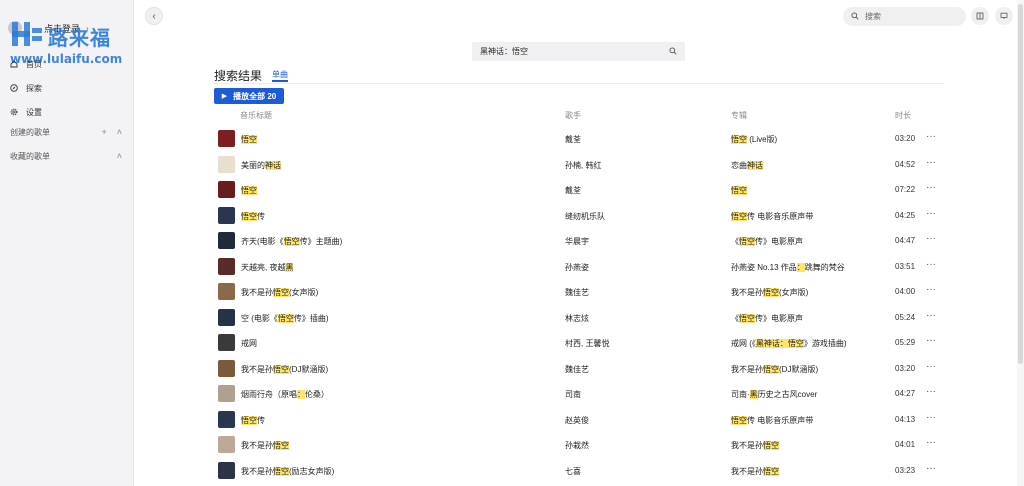  I want to click on song-row: 天越亮, 夜越黑 孙燕姿 孙燕姿 No.13 作品：跳舞的梵谷 03:51 ···, so click(579, 267).